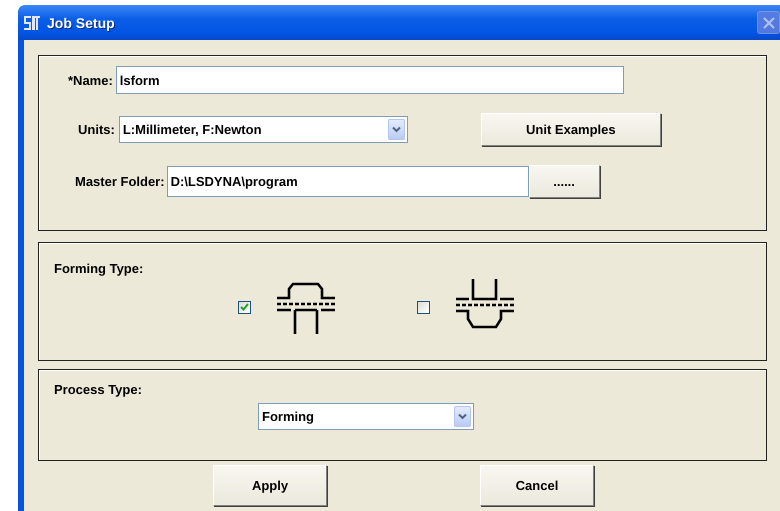 This screenshot has width=780, height=511. What do you see at coordinates (370, 80) in the screenshot?
I see `name-field: lsform` at bounding box center [370, 80].